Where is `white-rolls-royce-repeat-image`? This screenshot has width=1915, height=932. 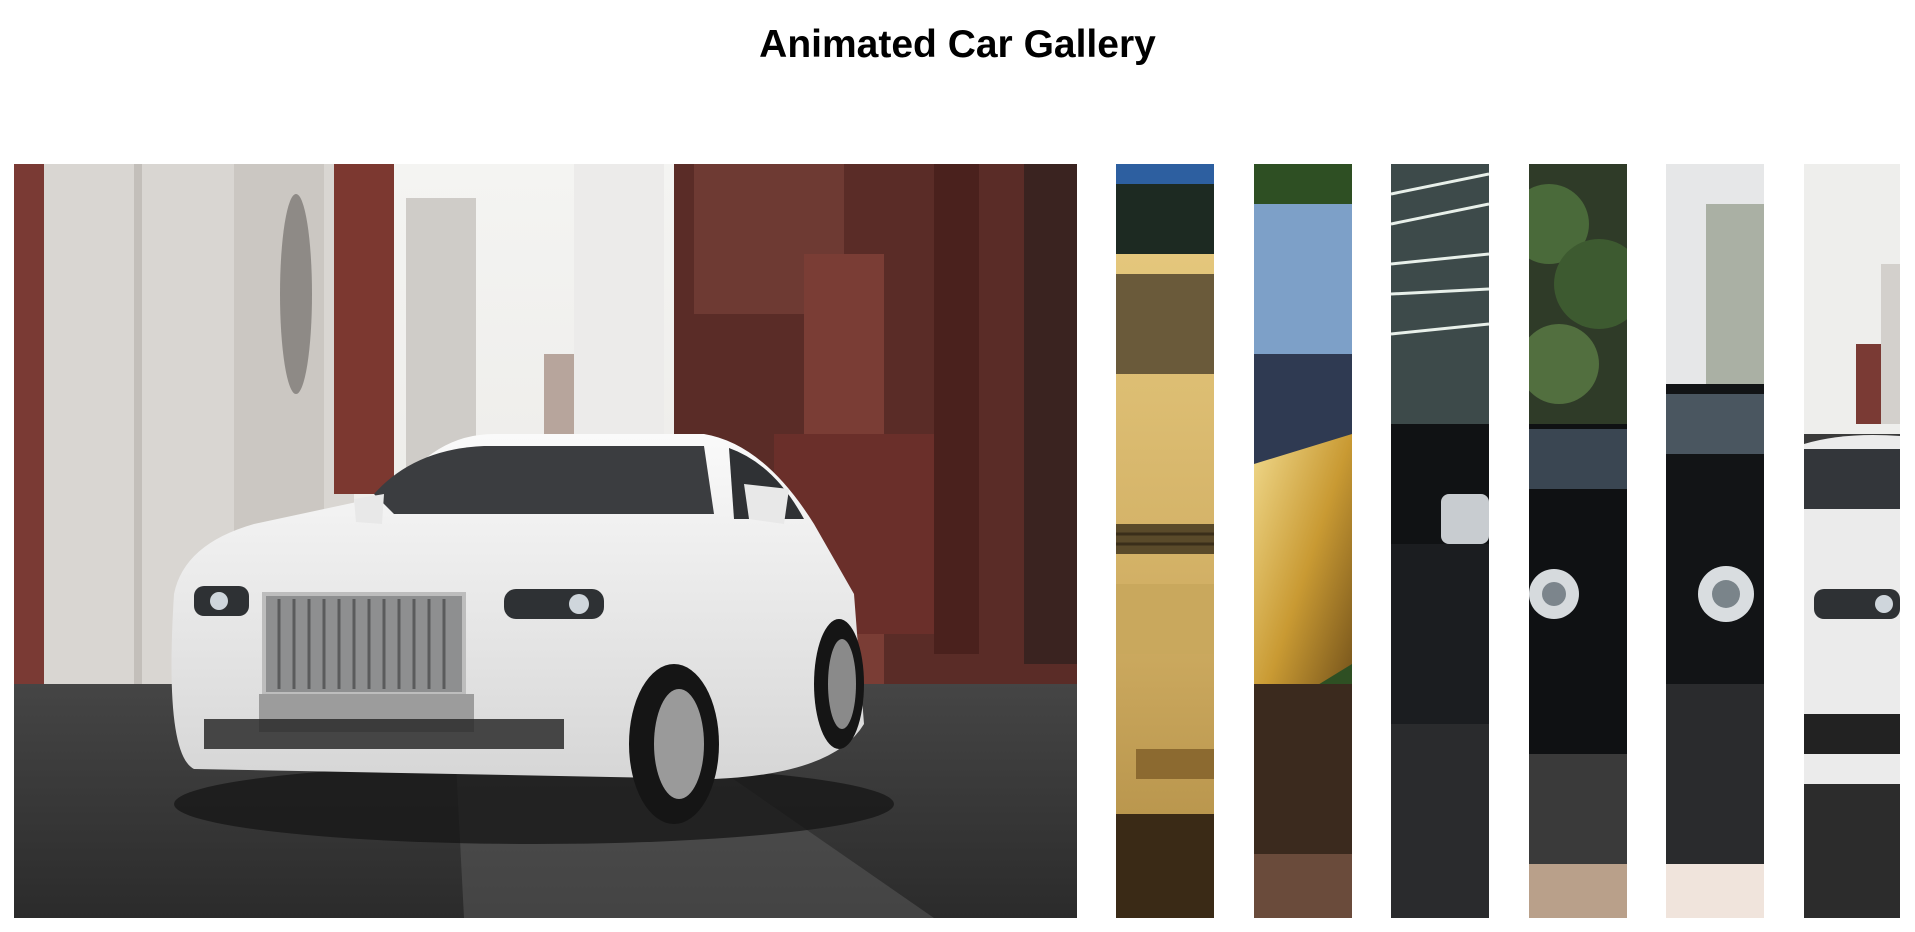 white-rolls-royce-repeat-image is located at coordinates (1852, 541).